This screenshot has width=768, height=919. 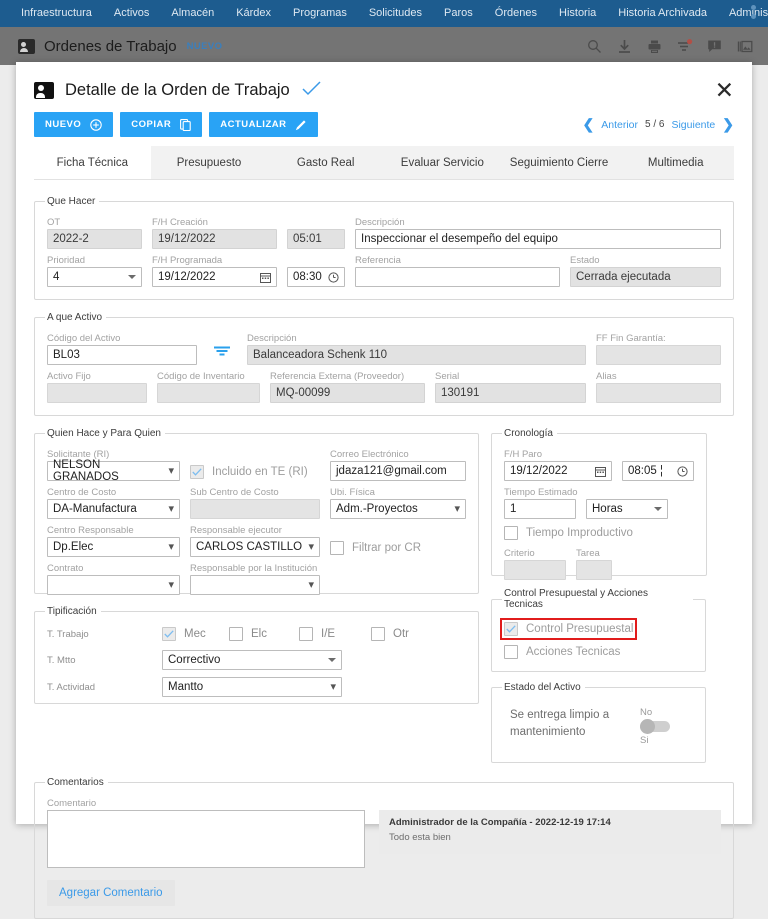 I want to click on incluido-te-checkbox, so click(x=197, y=472).